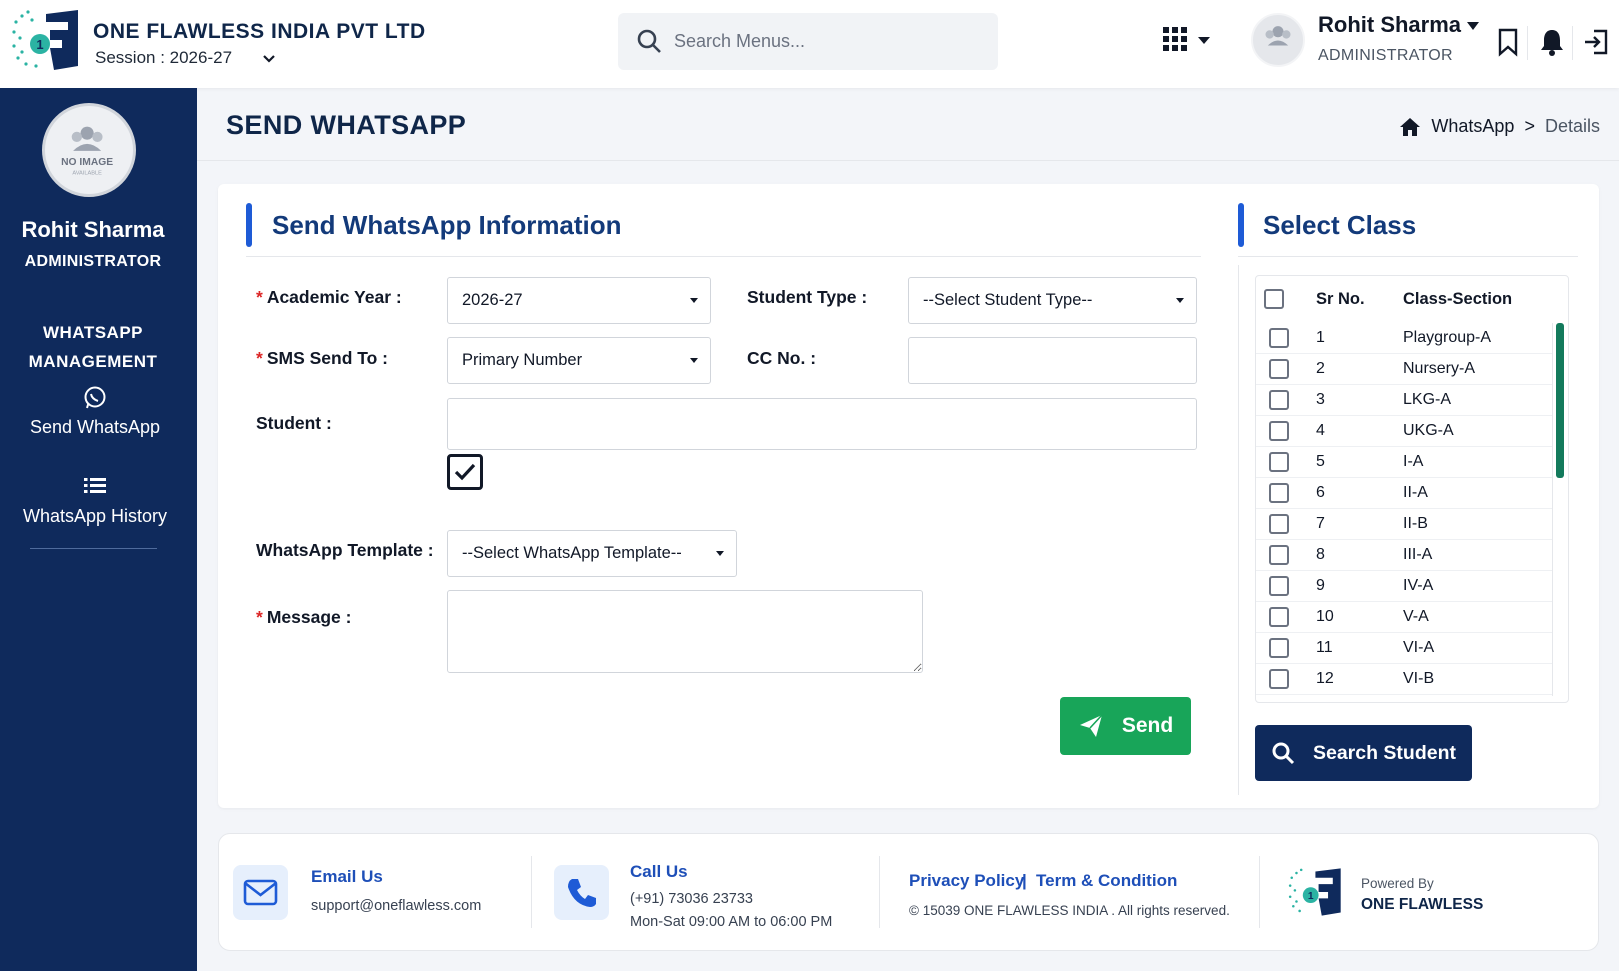 Image resolution: width=1619 pixels, height=971 pixels. I want to click on row-class: Playgroup-A, so click(1447, 337).